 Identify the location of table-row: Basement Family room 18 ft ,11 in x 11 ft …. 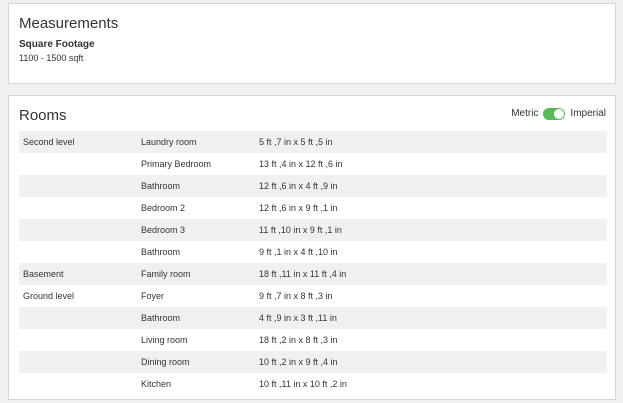
(313, 274).